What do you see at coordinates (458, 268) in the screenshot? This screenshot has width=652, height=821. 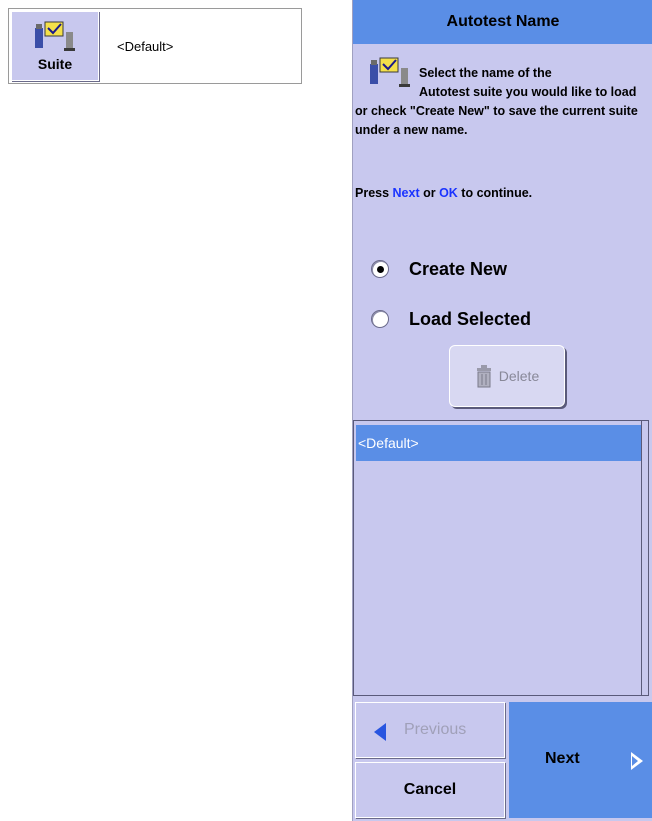 I see `radio-create-new-label: Create New` at bounding box center [458, 268].